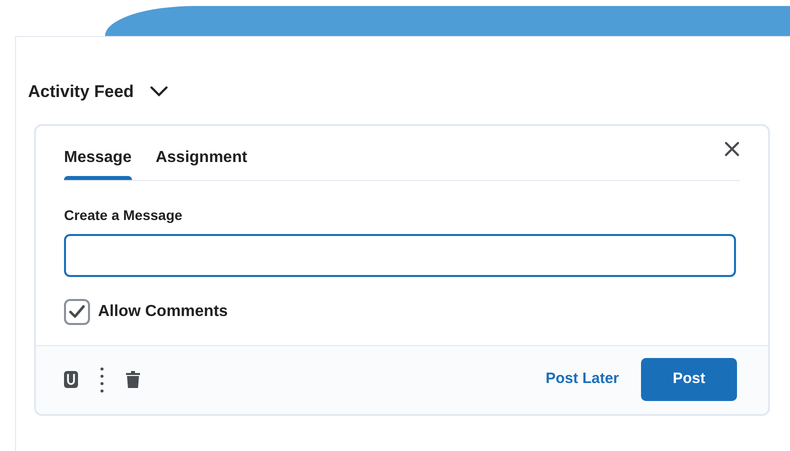 This screenshot has height=451, width=790. What do you see at coordinates (102, 379) in the screenshot?
I see `more-options-icon` at bounding box center [102, 379].